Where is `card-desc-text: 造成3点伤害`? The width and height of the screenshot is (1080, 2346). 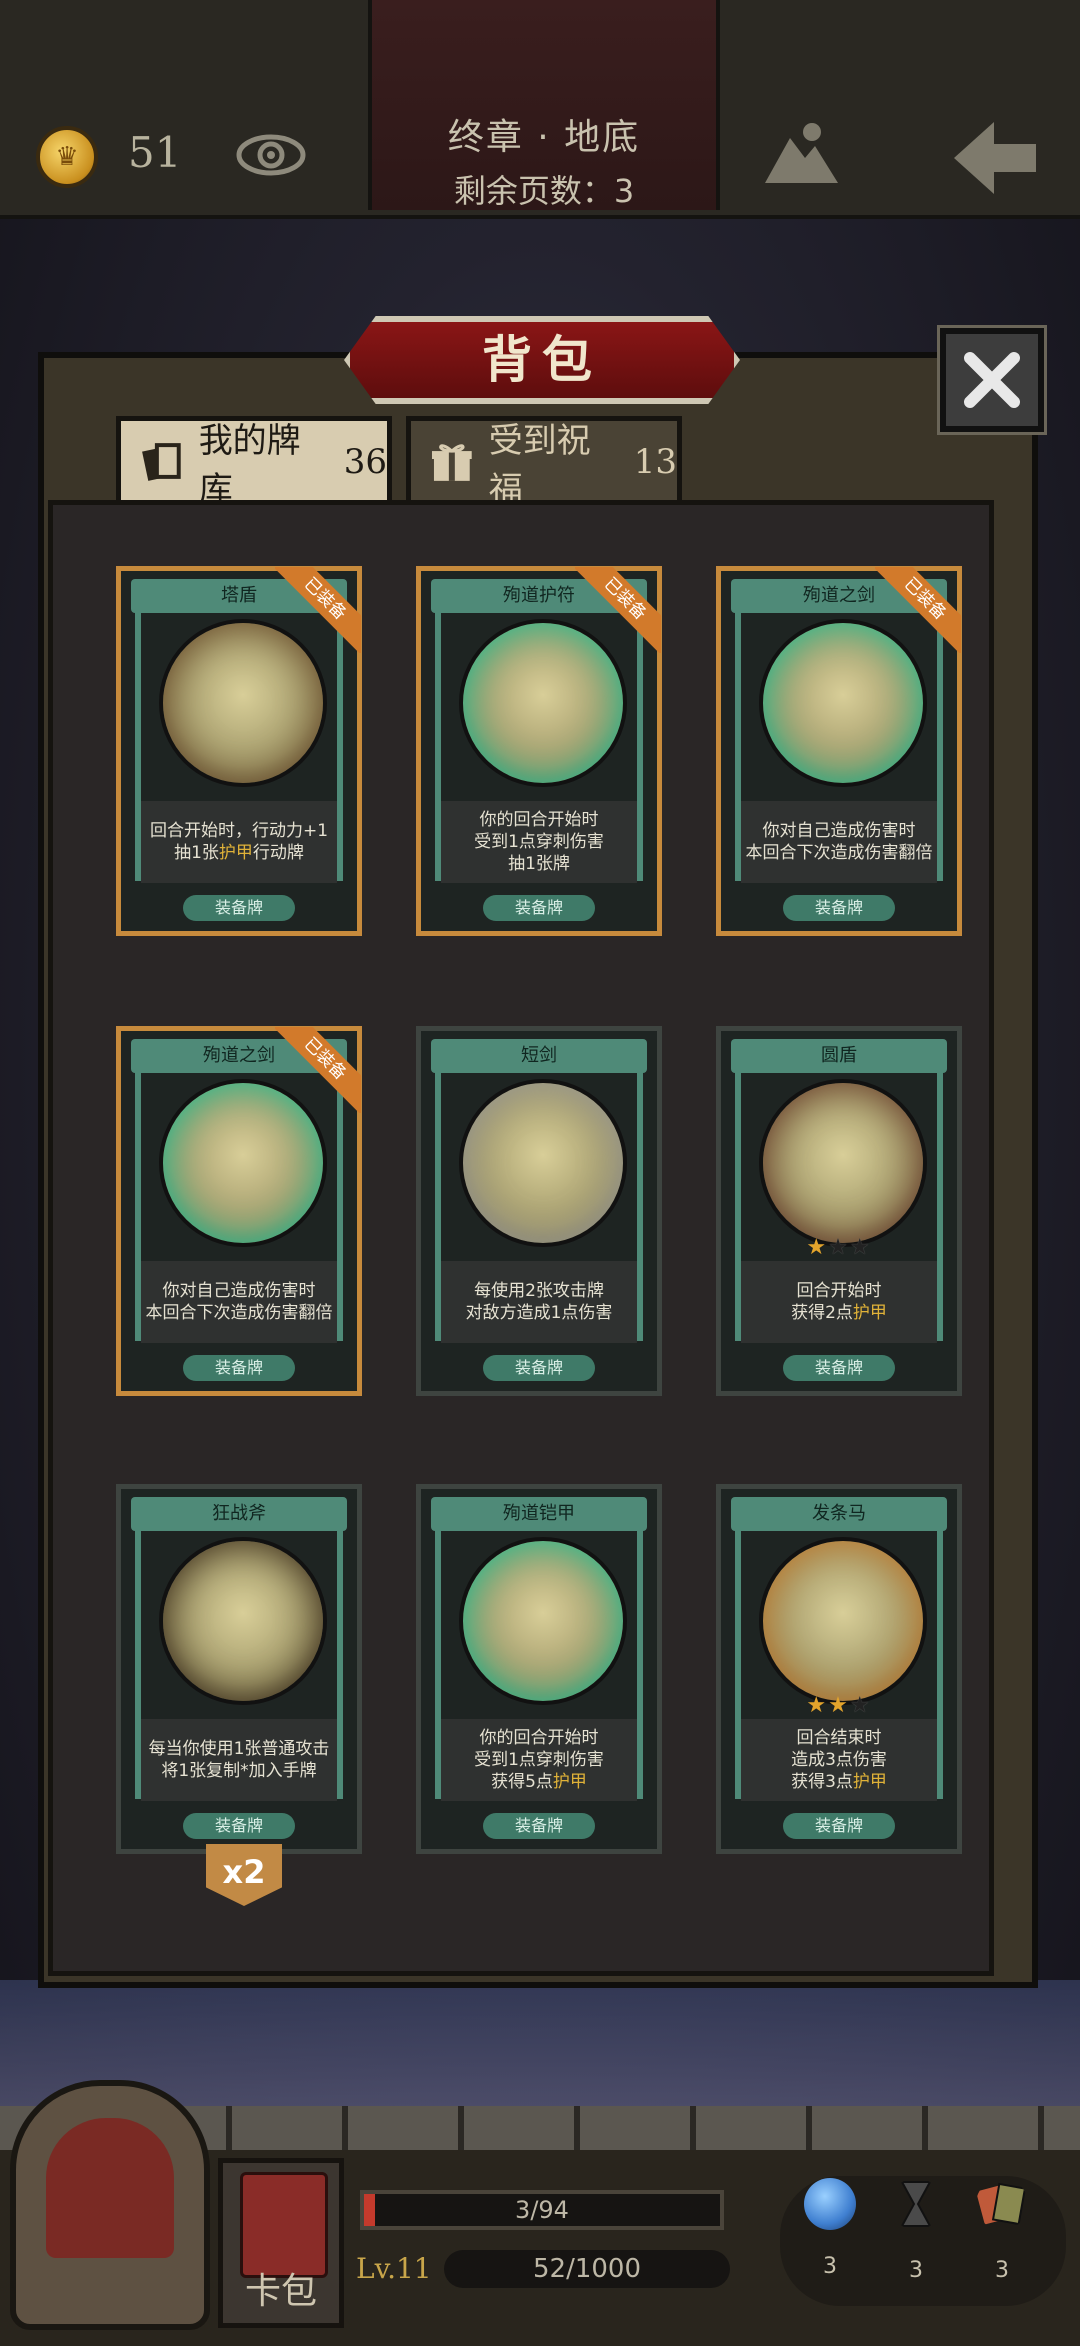
card-desc-text: 造成3点伤害 is located at coordinates (839, 1760).